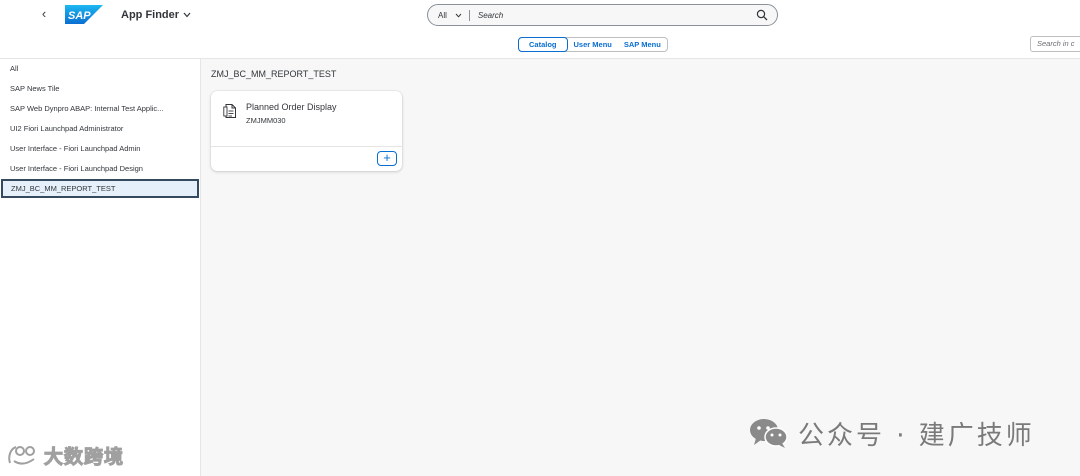 Image resolution: width=1080 pixels, height=476 pixels. I want to click on add-tile-button: +, so click(387, 158).